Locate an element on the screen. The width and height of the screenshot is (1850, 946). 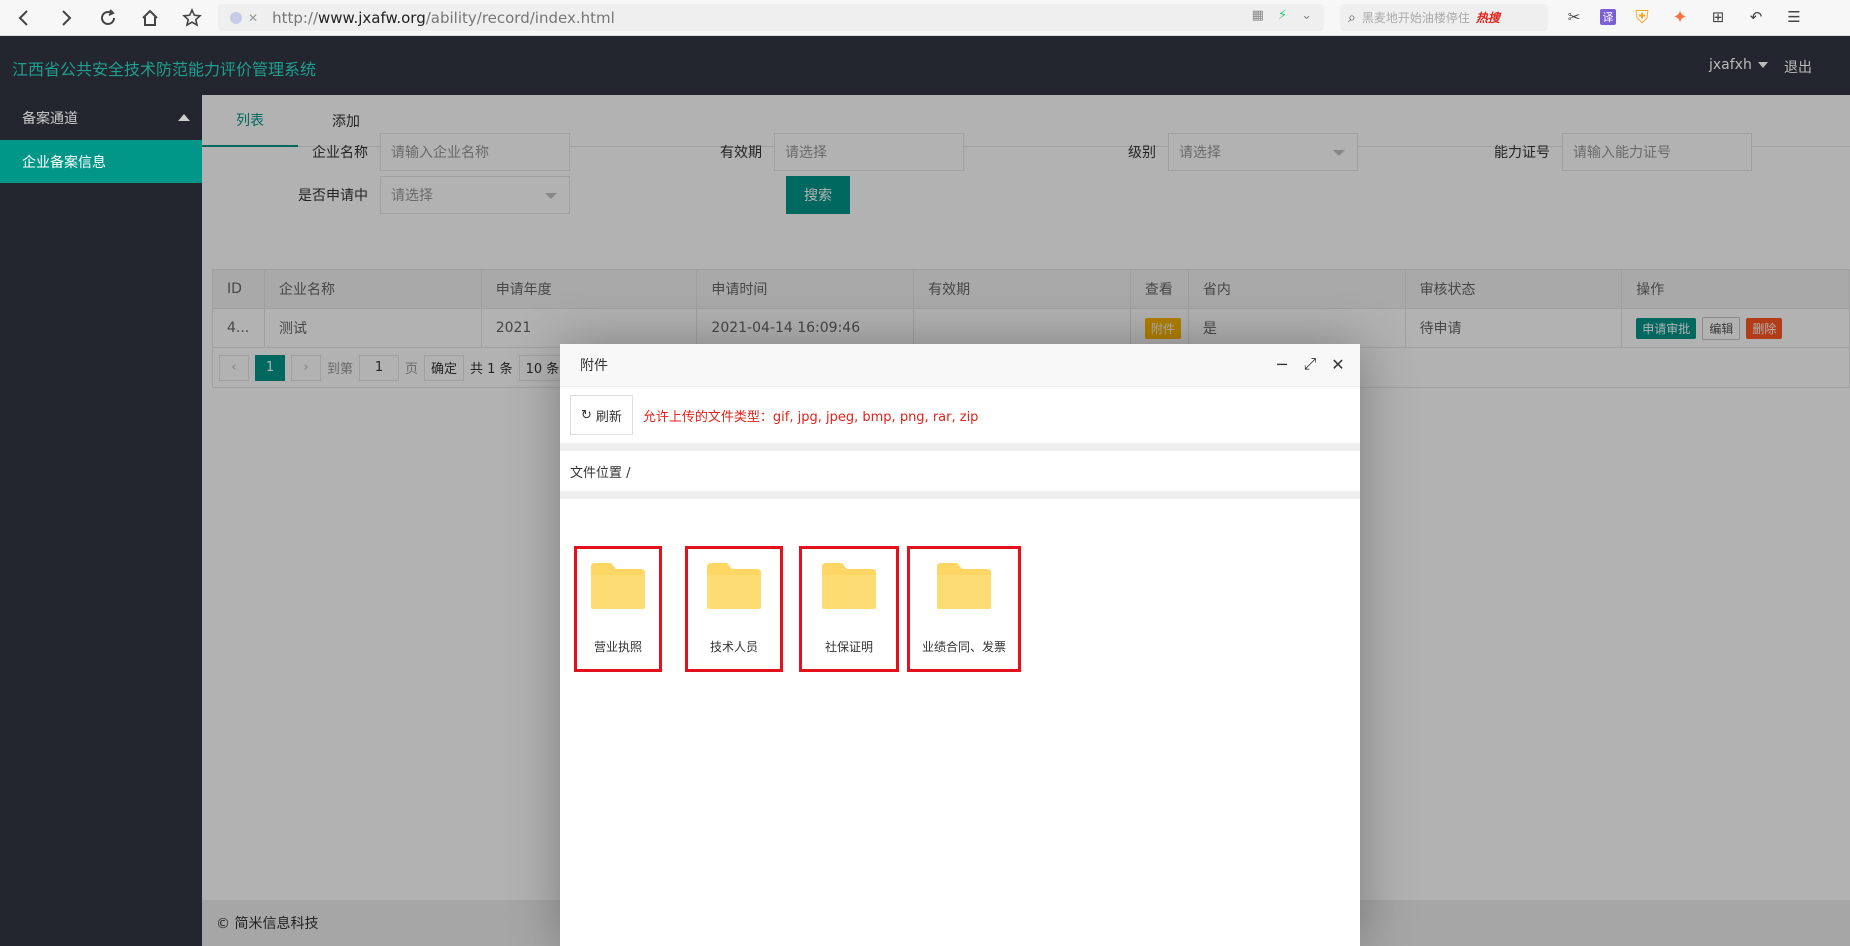
cell-status: 待申请 is located at coordinates (1514, 328).